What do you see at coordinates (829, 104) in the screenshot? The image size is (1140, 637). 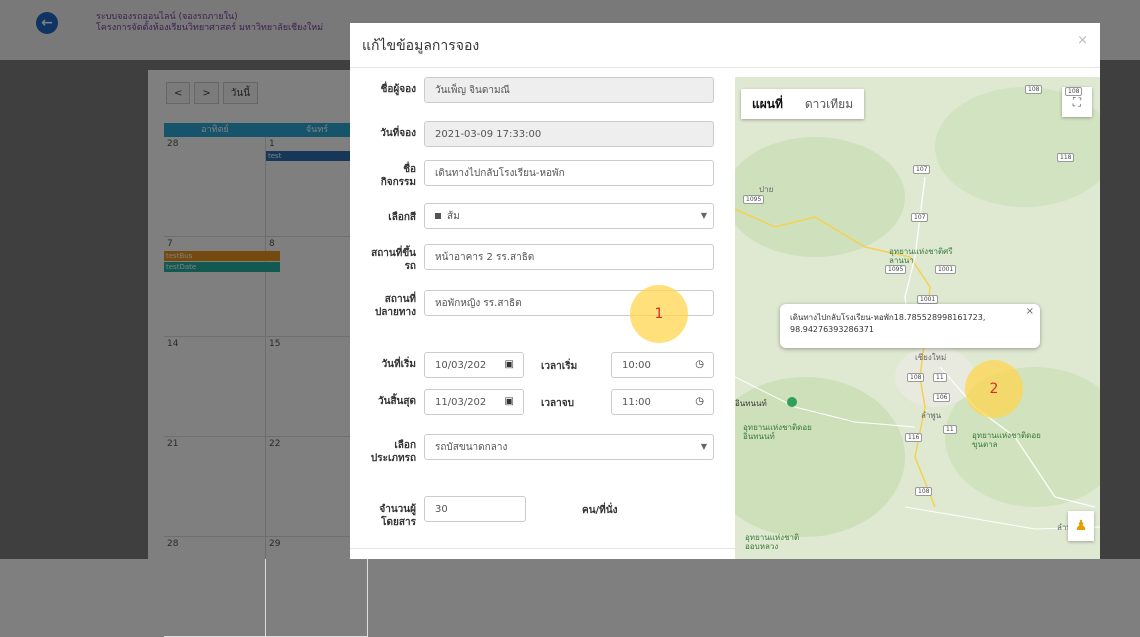 I see `map-tab-satellite: ดาวเทียม` at bounding box center [829, 104].